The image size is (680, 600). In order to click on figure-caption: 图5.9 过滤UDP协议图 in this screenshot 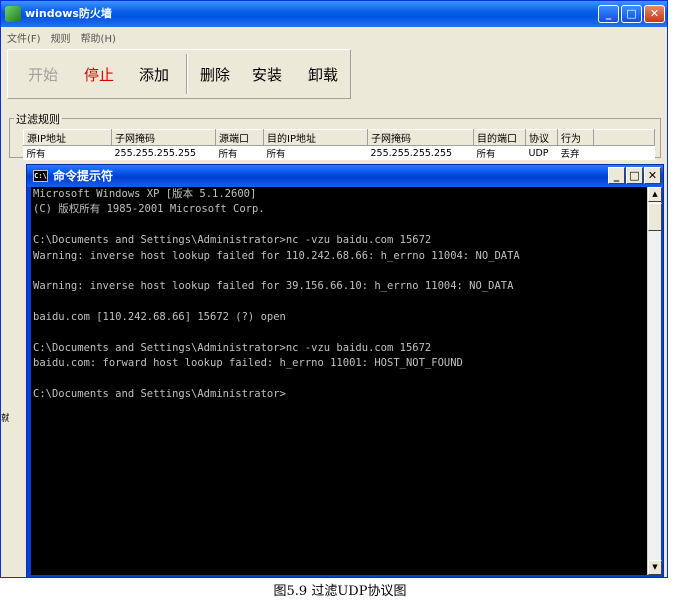, I will do `click(340, 591)`.